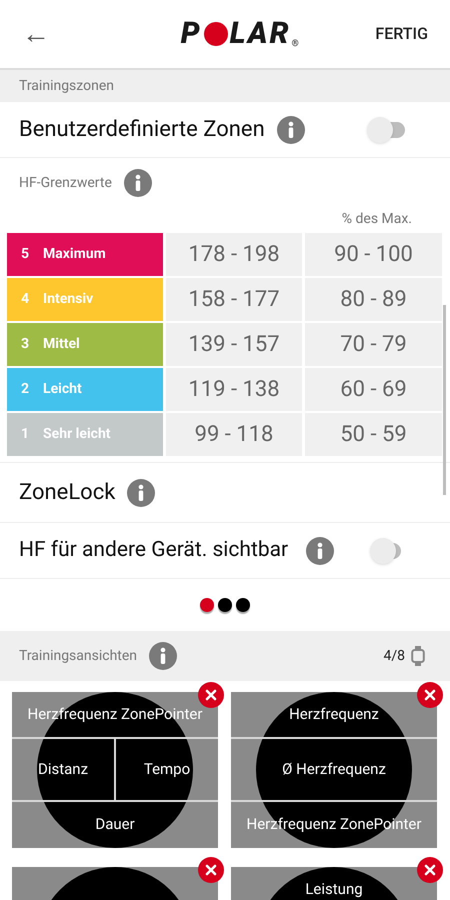  I want to click on percent-cell: 80 - 89, so click(373, 299).